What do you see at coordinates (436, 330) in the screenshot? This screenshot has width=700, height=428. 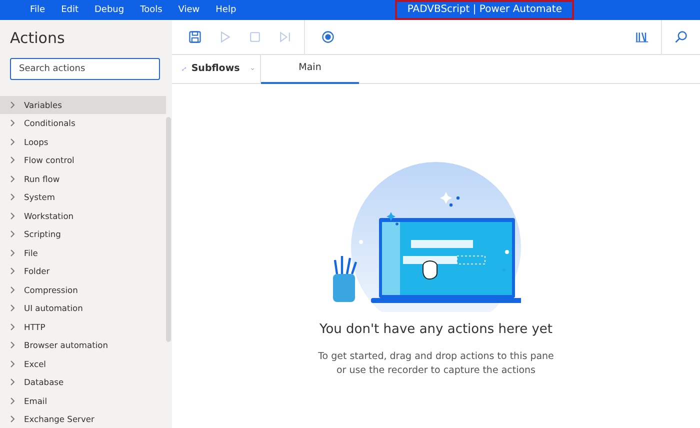 I see `empty-state-heading: You don't have any actions here yet` at bounding box center [436, 330].